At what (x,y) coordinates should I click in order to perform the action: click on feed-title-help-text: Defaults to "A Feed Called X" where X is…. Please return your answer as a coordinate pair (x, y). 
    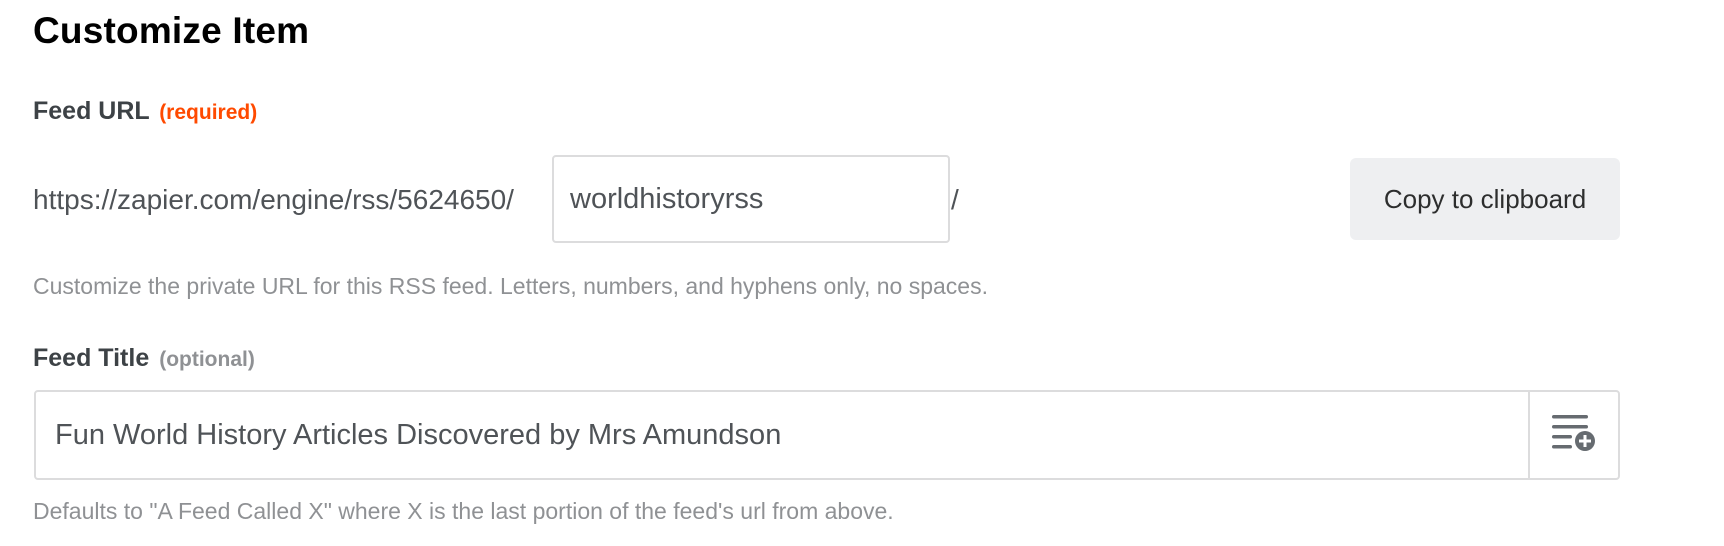
    Looking at the image, I should click on (463, 511).